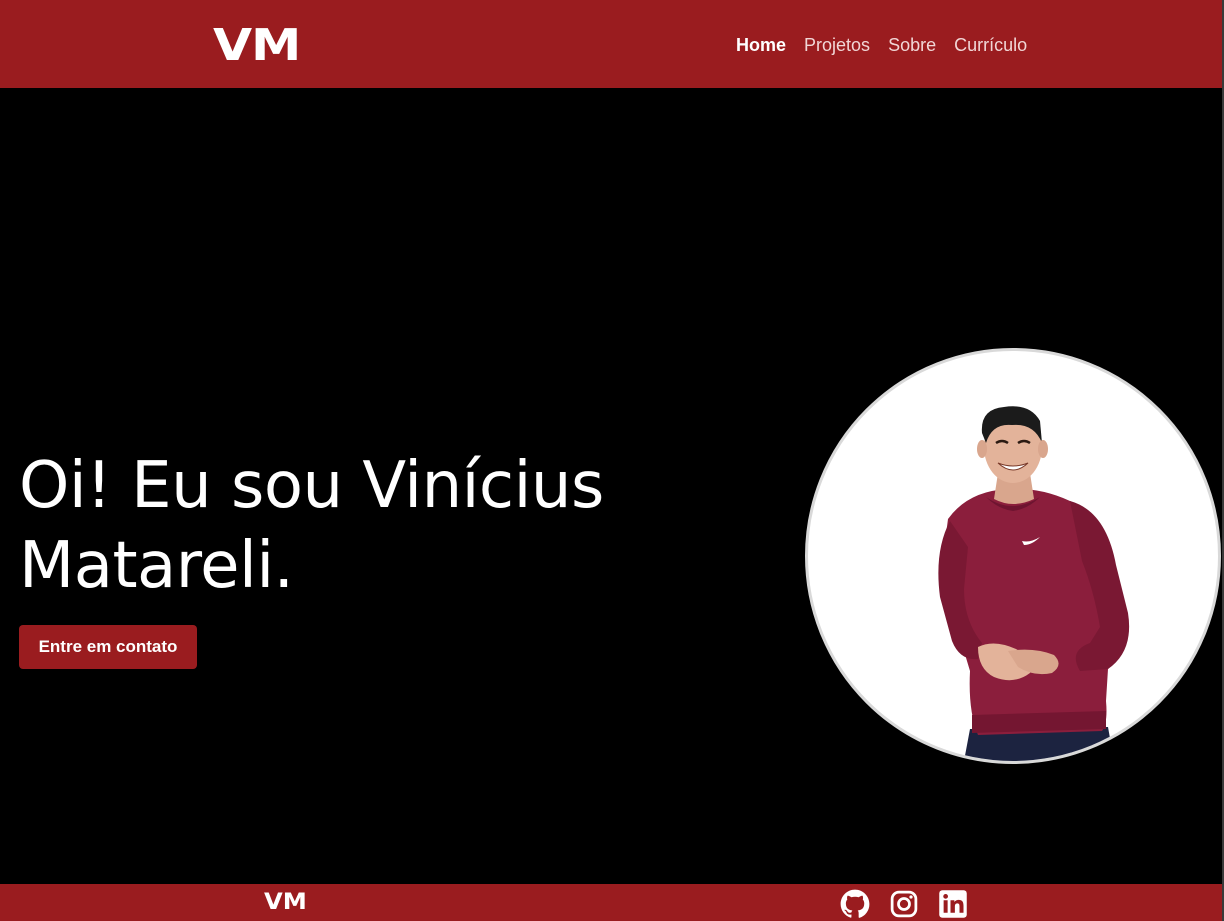  What do you see at coordinates (612, 44) in the screenshot?
I see `site-header: VM Home Projetos Sobre Currículo` at bounding box center [612, 44].